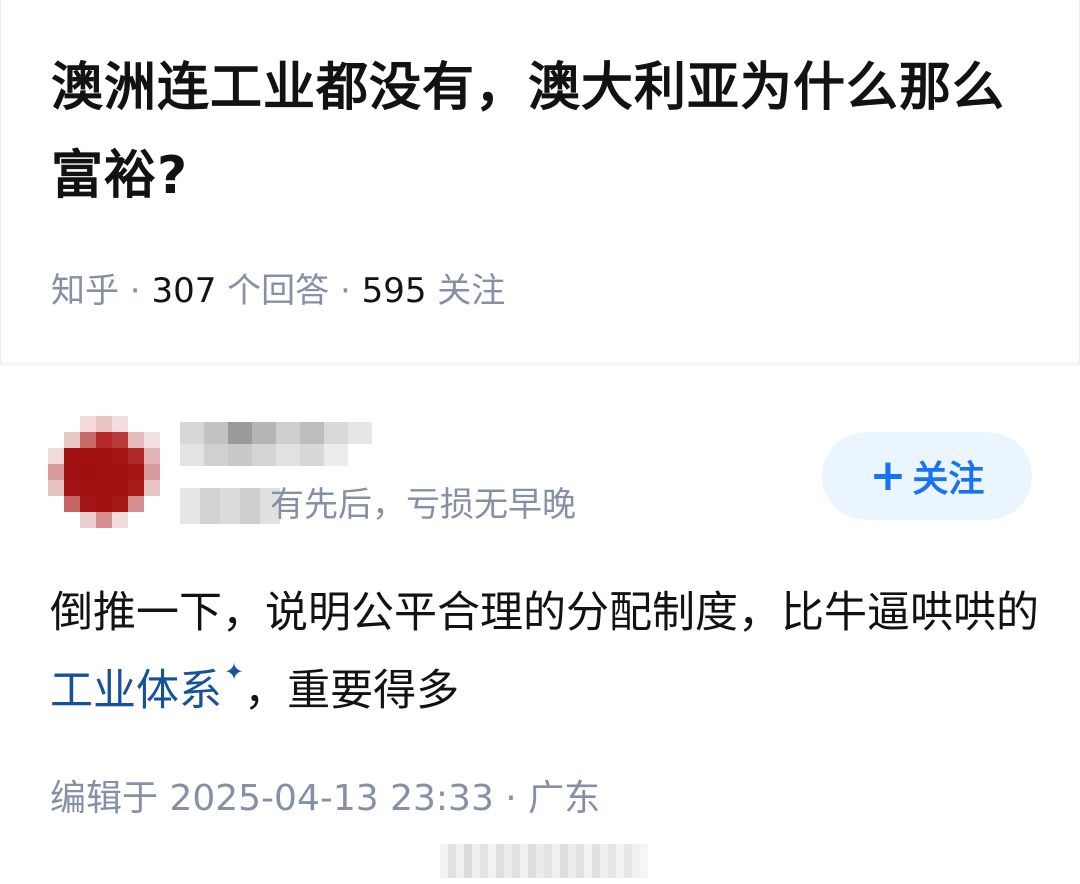  I want to click on sparkle-icon: ✦, so click(234, 672).